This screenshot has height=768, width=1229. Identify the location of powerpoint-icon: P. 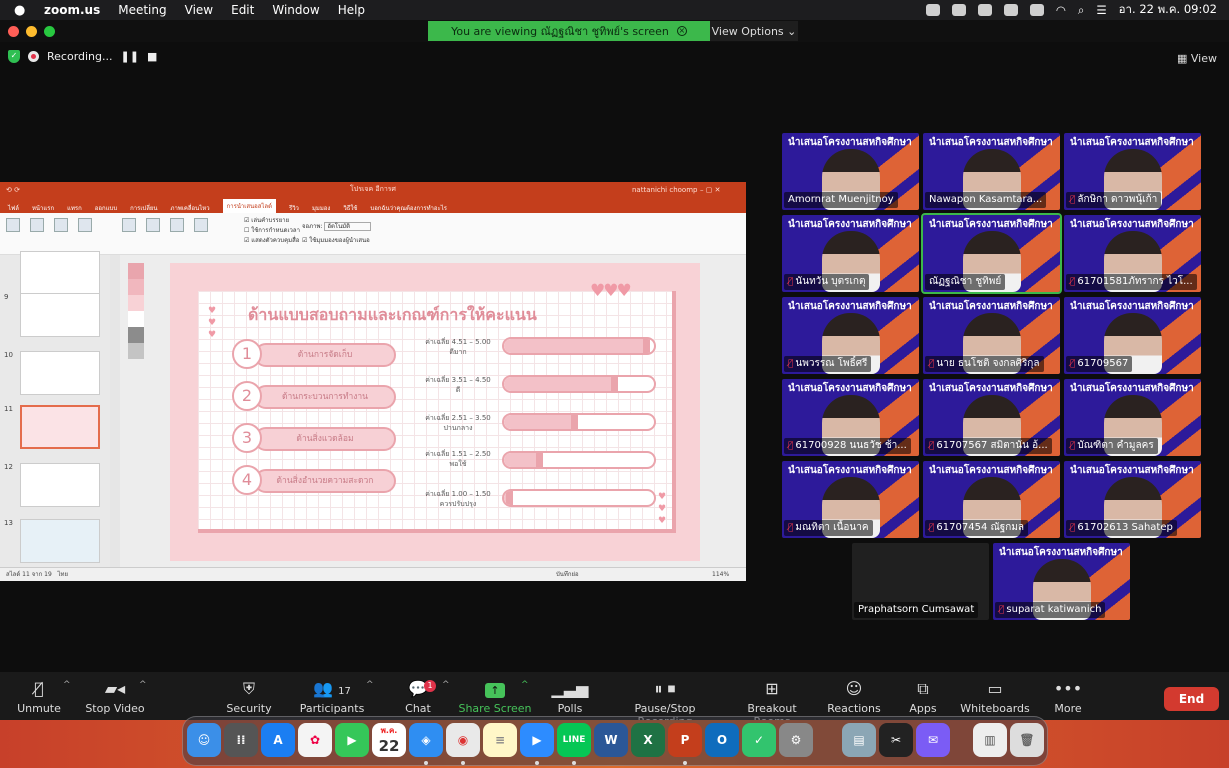
(685, 740).